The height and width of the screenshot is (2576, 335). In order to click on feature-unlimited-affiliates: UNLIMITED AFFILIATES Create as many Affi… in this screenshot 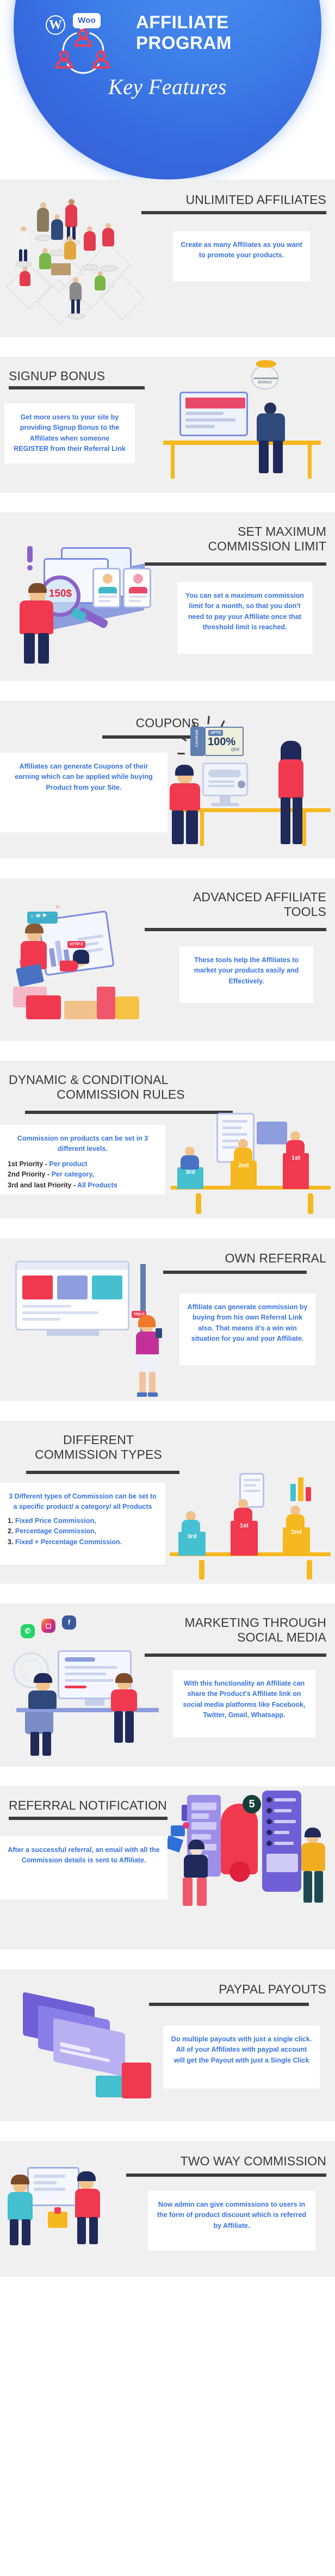, I will do `click(167, 258)`.